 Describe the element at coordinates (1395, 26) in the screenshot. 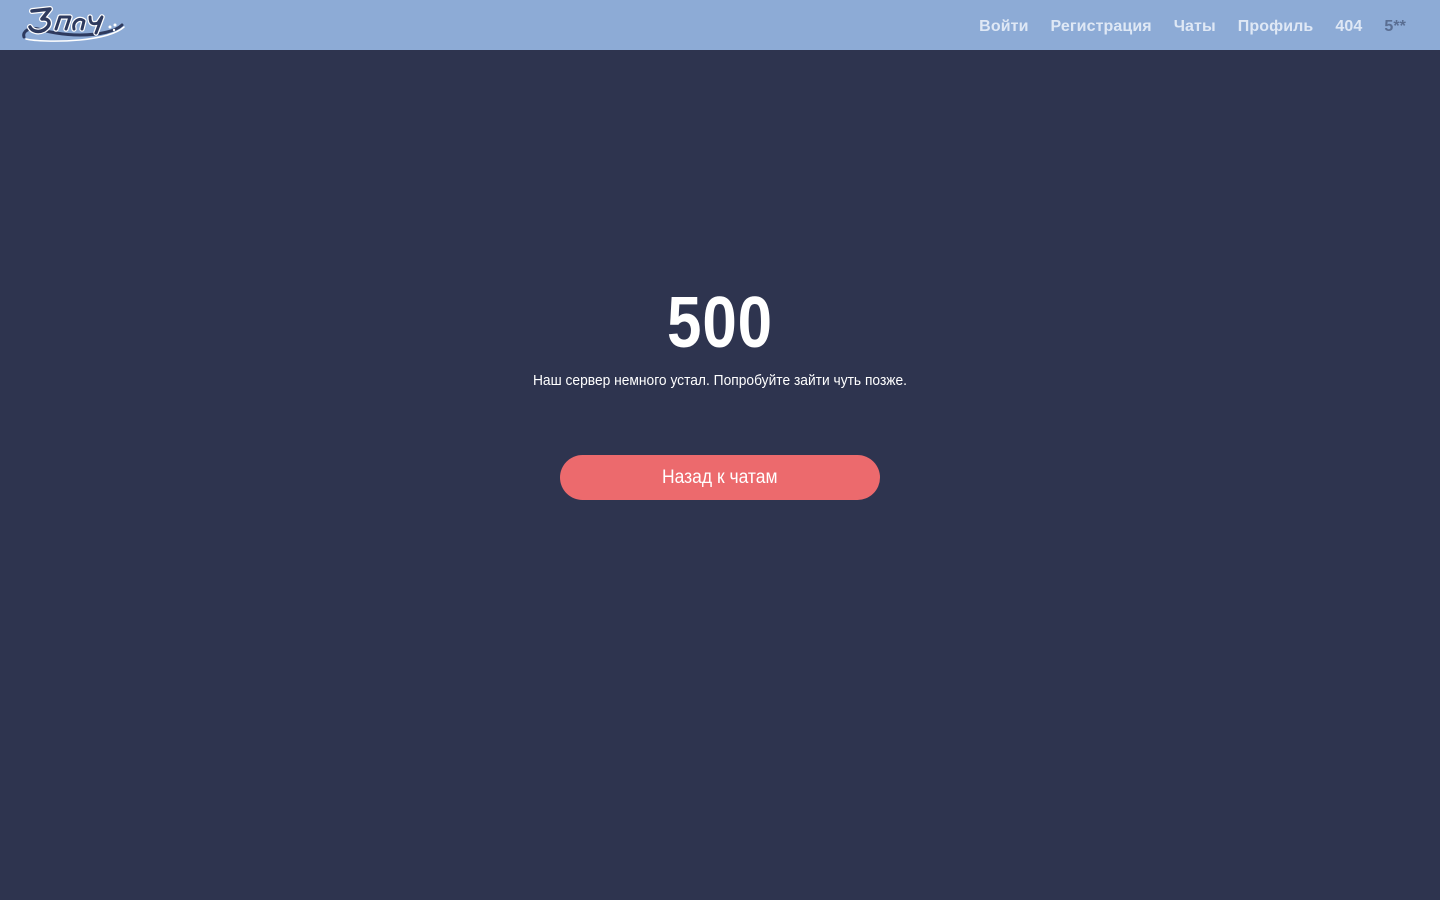

I see `nav-5xx-link: 5**` at that location.